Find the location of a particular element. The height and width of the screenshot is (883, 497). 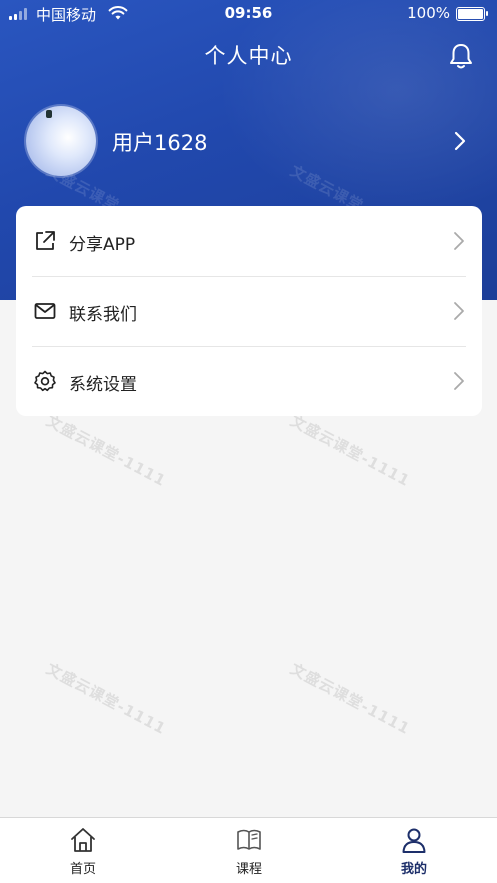

battery-icon is located at coordinates (472, 14).